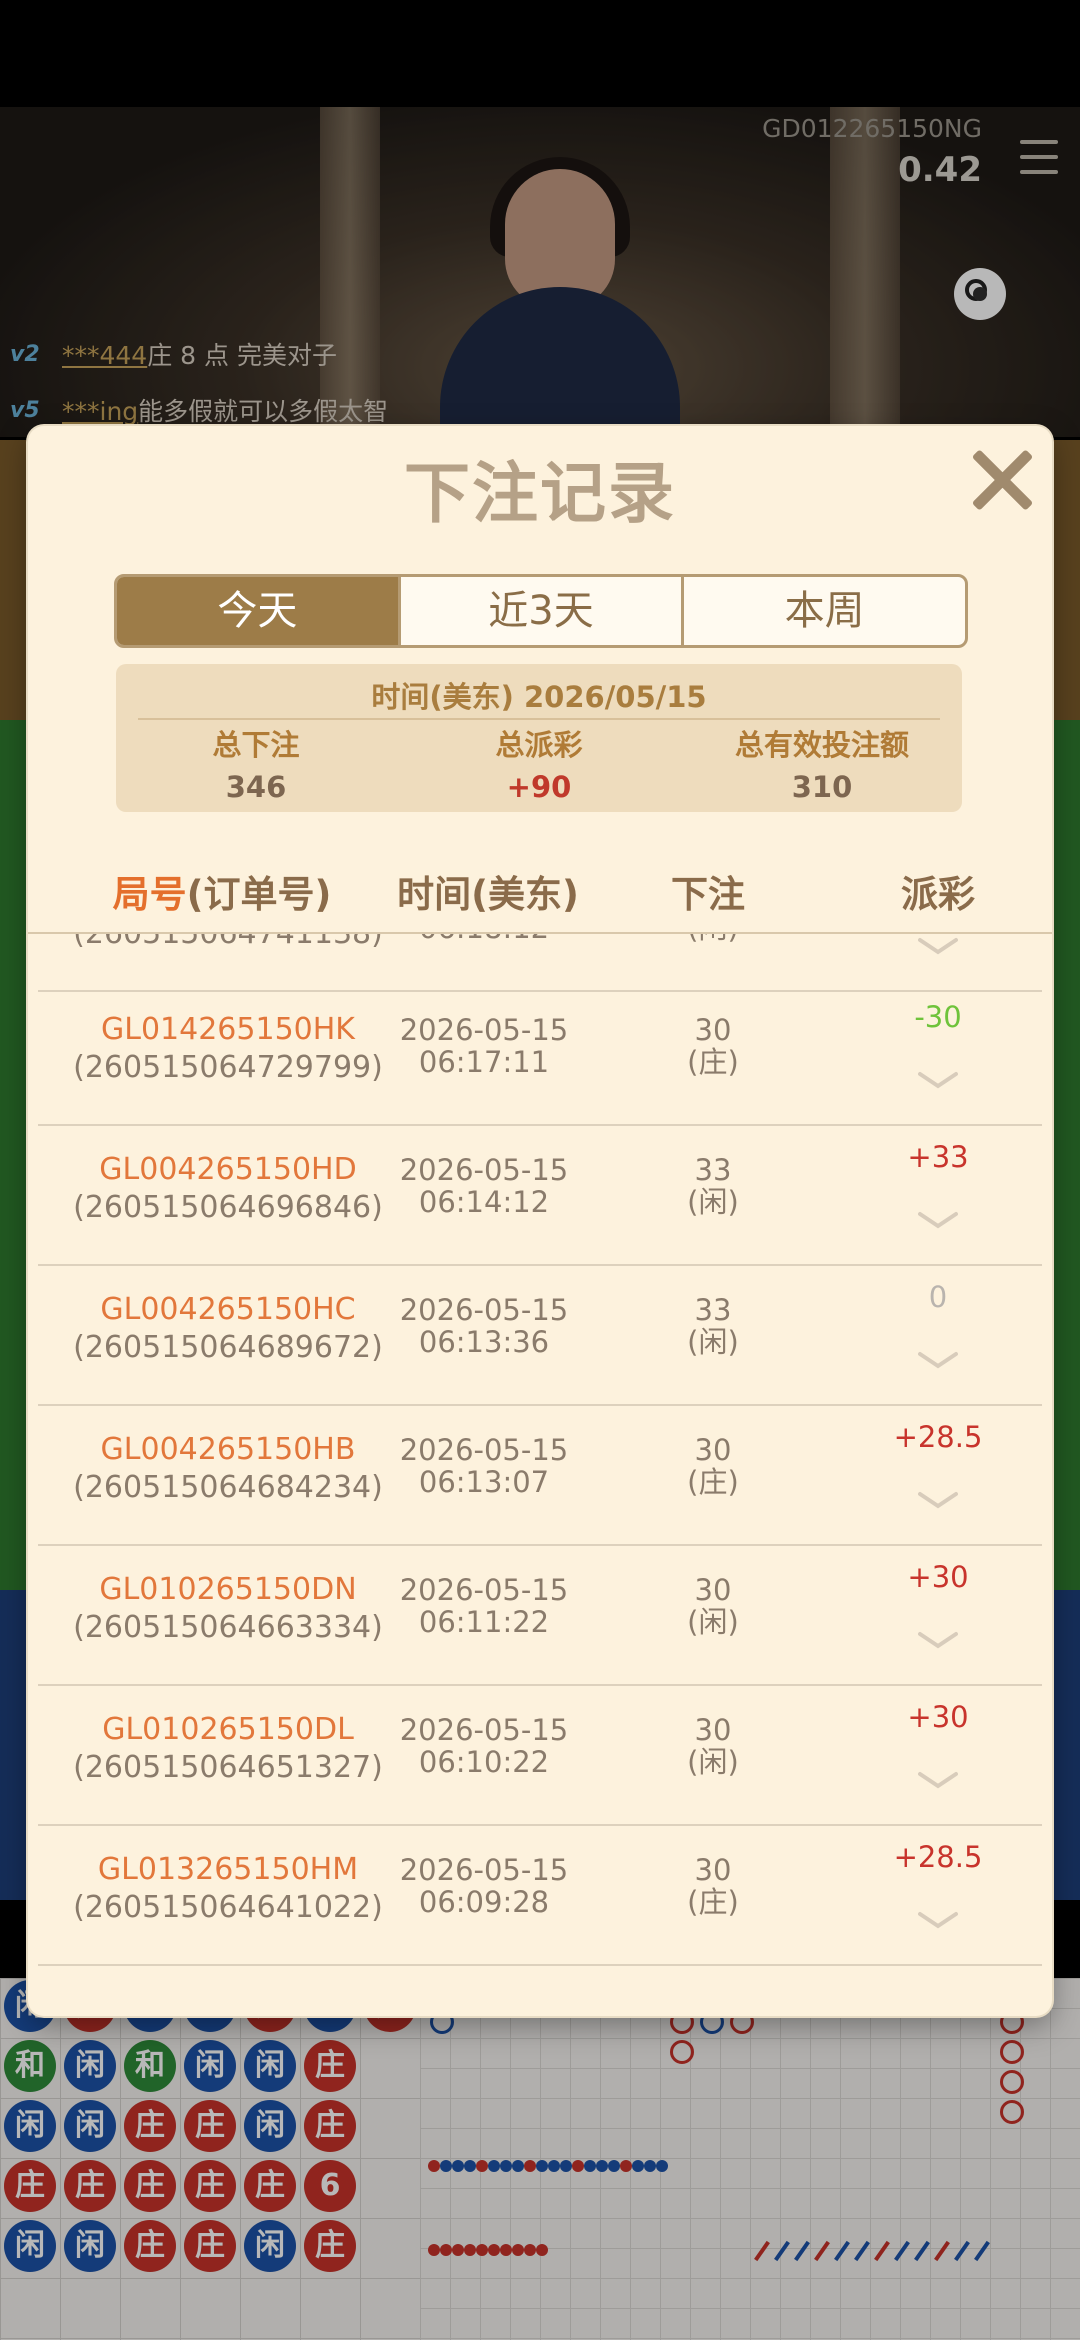  Describe the element at coordinates (484, 1342) in the screenshot. I see `bet-clock: 06:13:36` at that location.